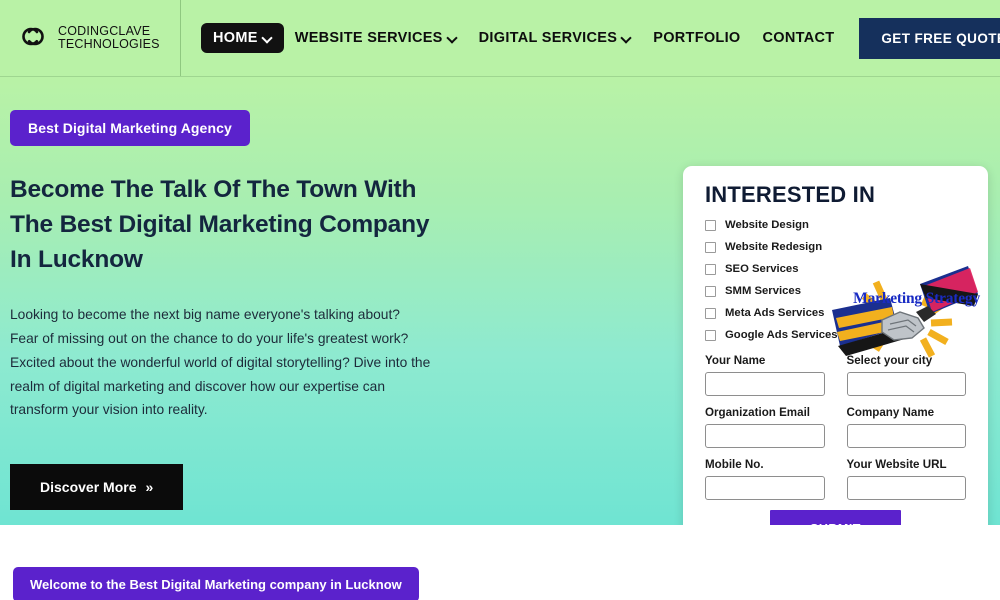 This screenshot has width=1000, height=600. Describe the element at coordinates (765, 488) in the screenshot. I see `mobile-no-input` at that location.